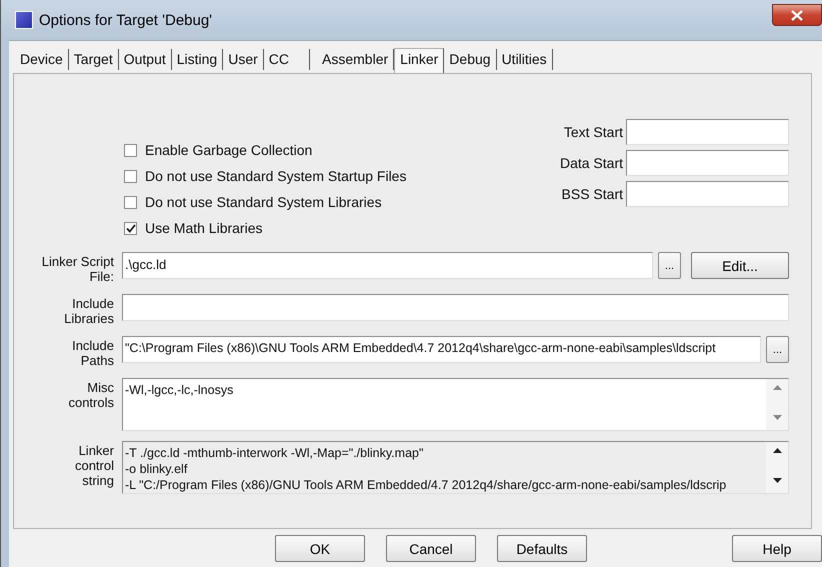 The width and height of the screenshot is (822, 567). Describe the element at coordinates (419, 60) in the screenshot. I see `tab: Linker` at that location.